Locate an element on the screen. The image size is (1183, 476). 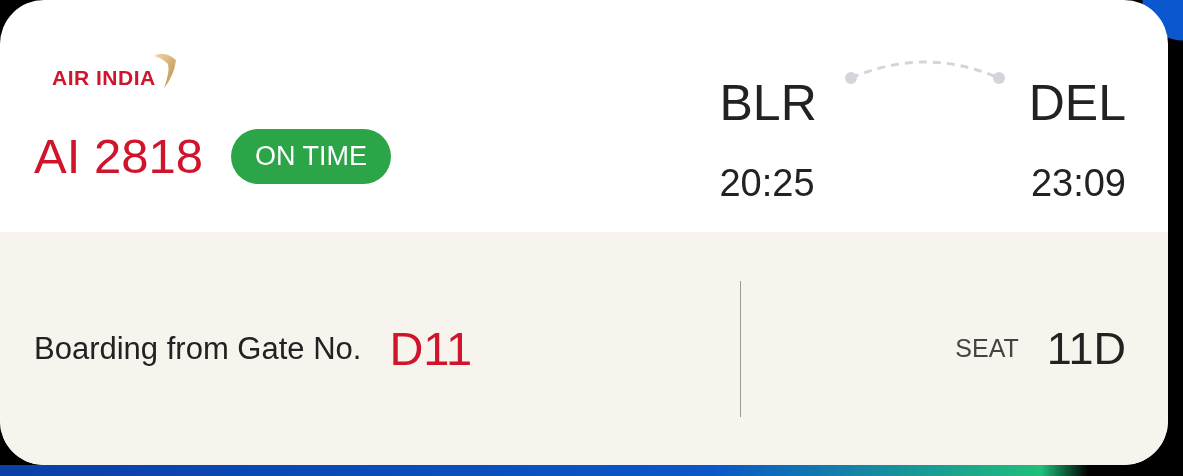
destination-code: DEL is located at coordinates (1077, 103).